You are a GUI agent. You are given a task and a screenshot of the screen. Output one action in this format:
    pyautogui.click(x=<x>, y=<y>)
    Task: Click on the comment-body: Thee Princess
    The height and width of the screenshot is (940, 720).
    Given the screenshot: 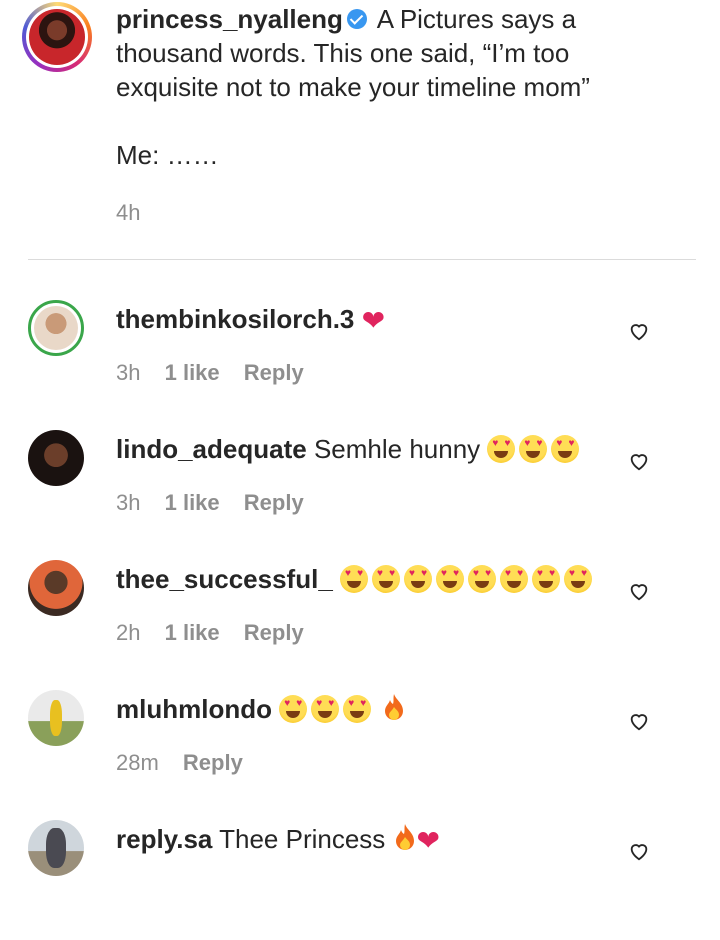 What is the action you would take?
    pyautogui.click(x=302, y=839)
    